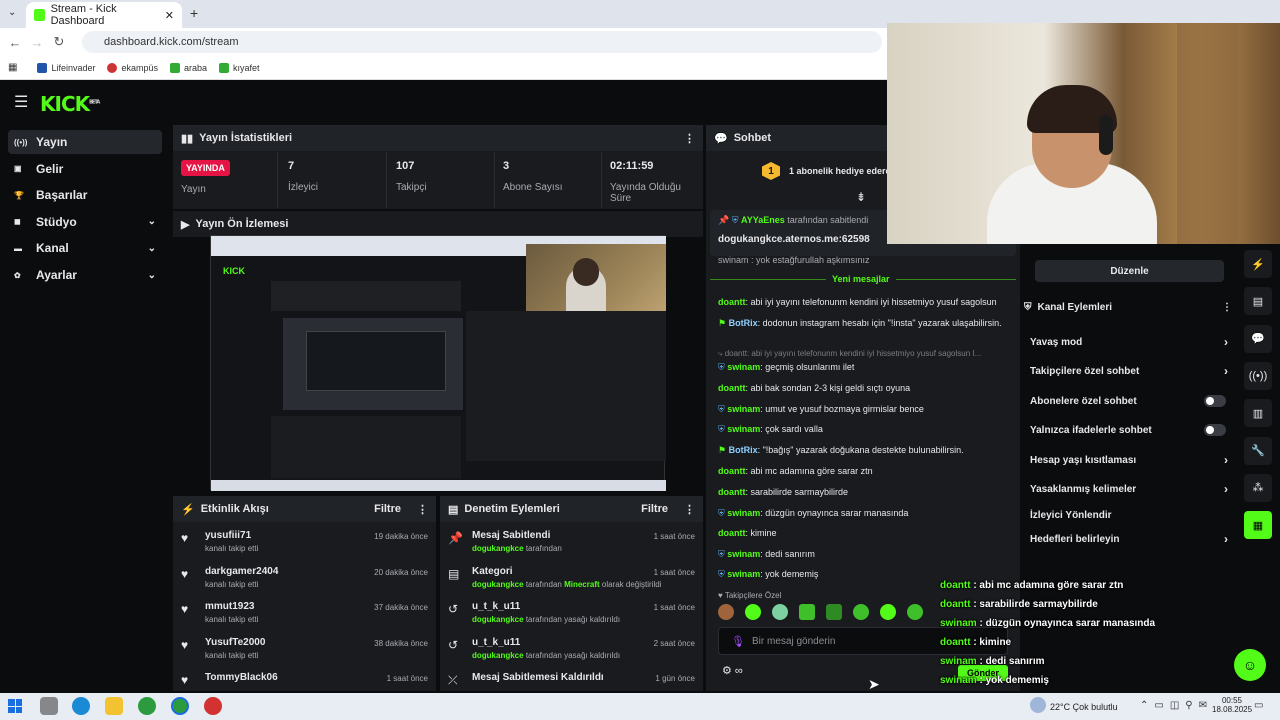 Image resolution: width=1280 pixels, height=720 pixels. Describe the element at coordinates (1129, 271) in the screenshot. I see `edit-button: Düzenle` at that location.